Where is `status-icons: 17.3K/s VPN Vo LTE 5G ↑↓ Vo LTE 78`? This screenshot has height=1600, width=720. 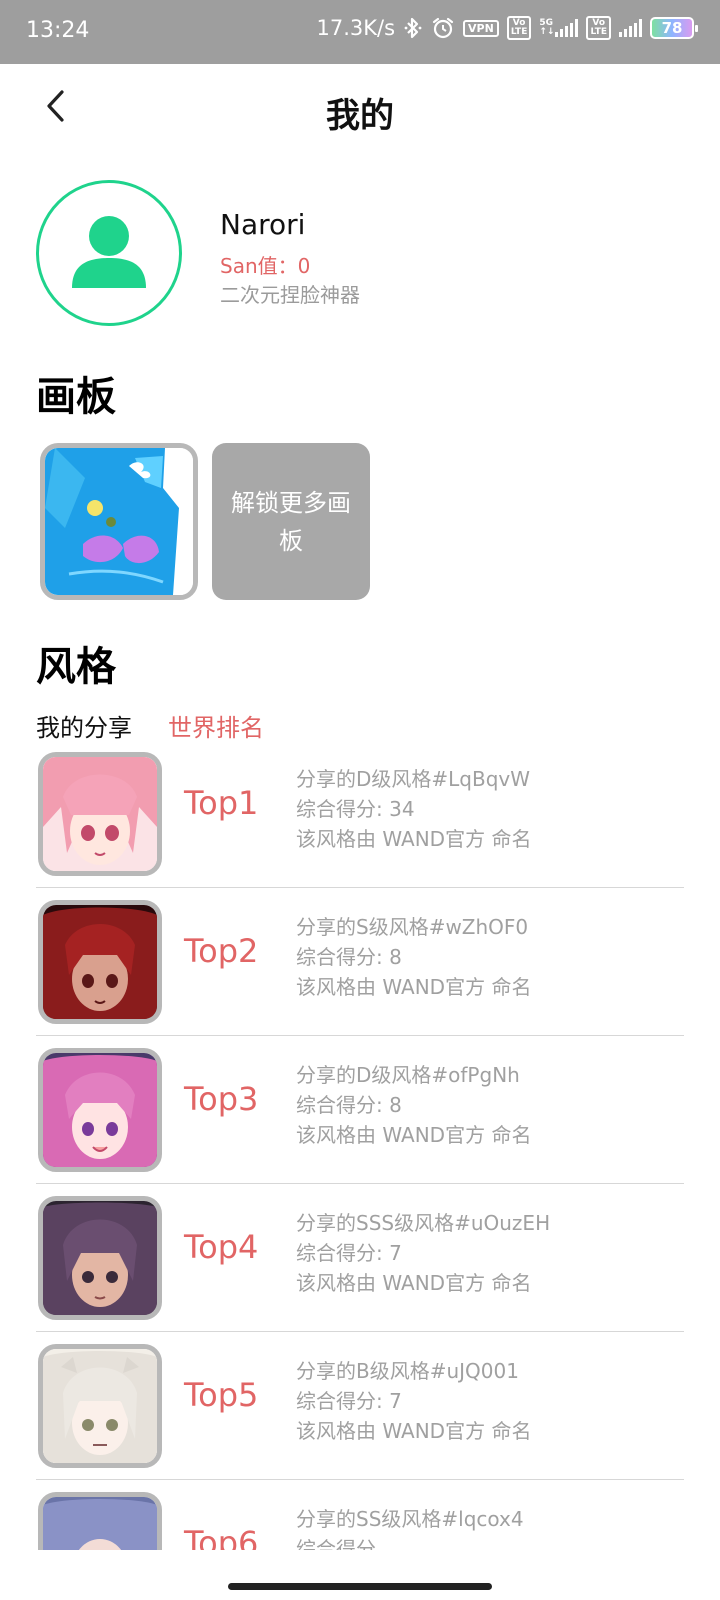
status-icons: 17.3K/s VPN Vo LTE 5G ↑↓ Vo LTE 78 is located at coordinates (507, 28).